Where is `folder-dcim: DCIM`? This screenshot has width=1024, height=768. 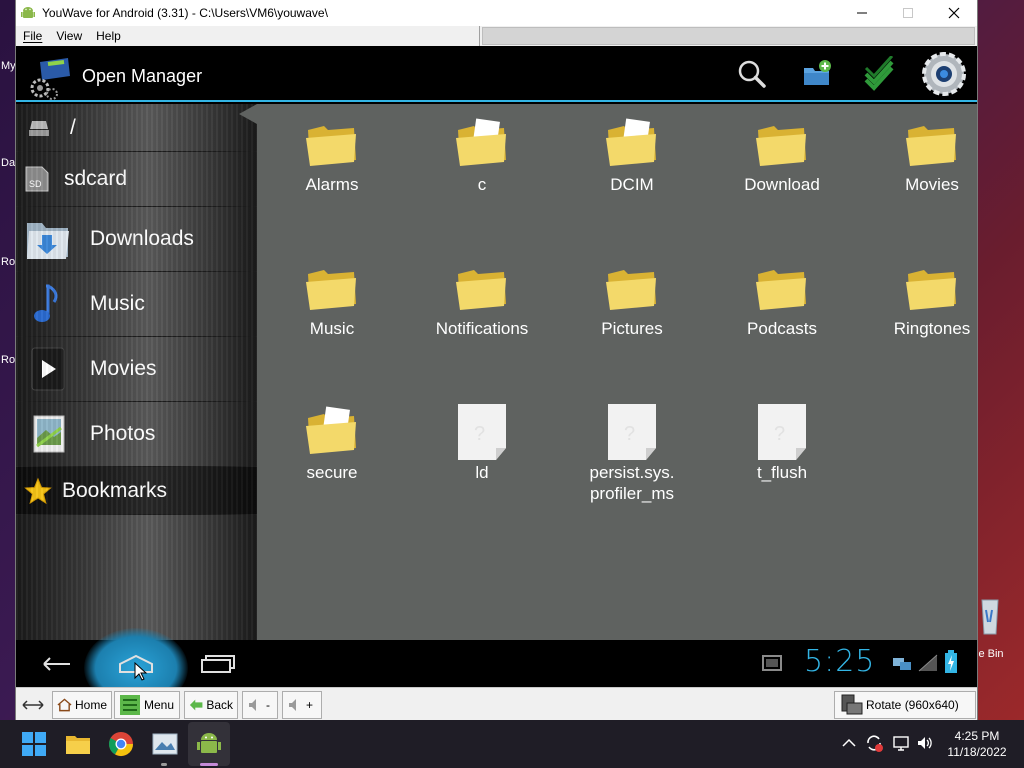
folder-dcim: DCIM is located at coordinates (632, 155).